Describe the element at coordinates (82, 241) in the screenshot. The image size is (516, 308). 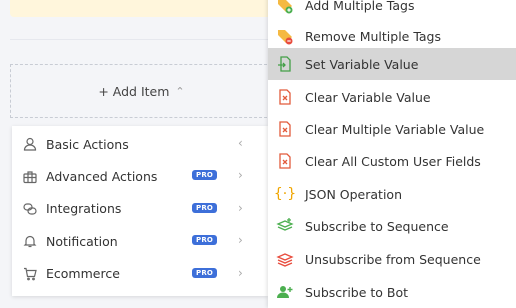
I see `menu-item-label: Notification` at that location.